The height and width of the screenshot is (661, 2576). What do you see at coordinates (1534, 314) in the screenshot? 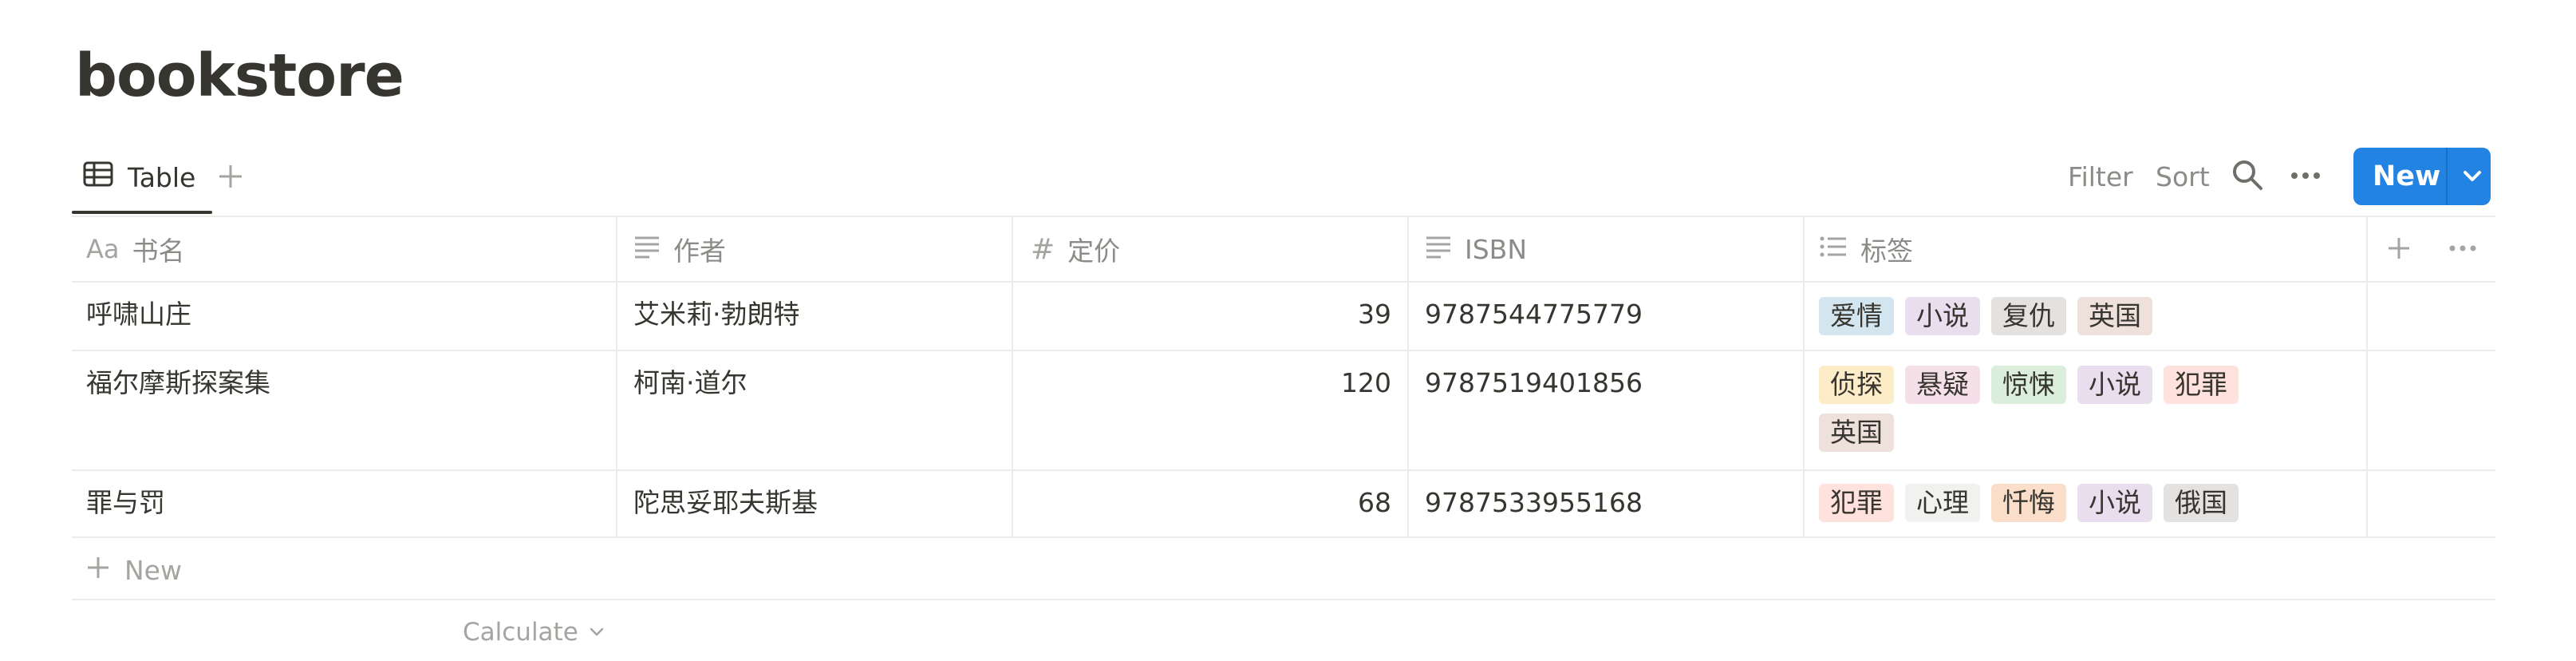
I see `cell-isbn: 9787544775779` at bounding box center [1534, 314].